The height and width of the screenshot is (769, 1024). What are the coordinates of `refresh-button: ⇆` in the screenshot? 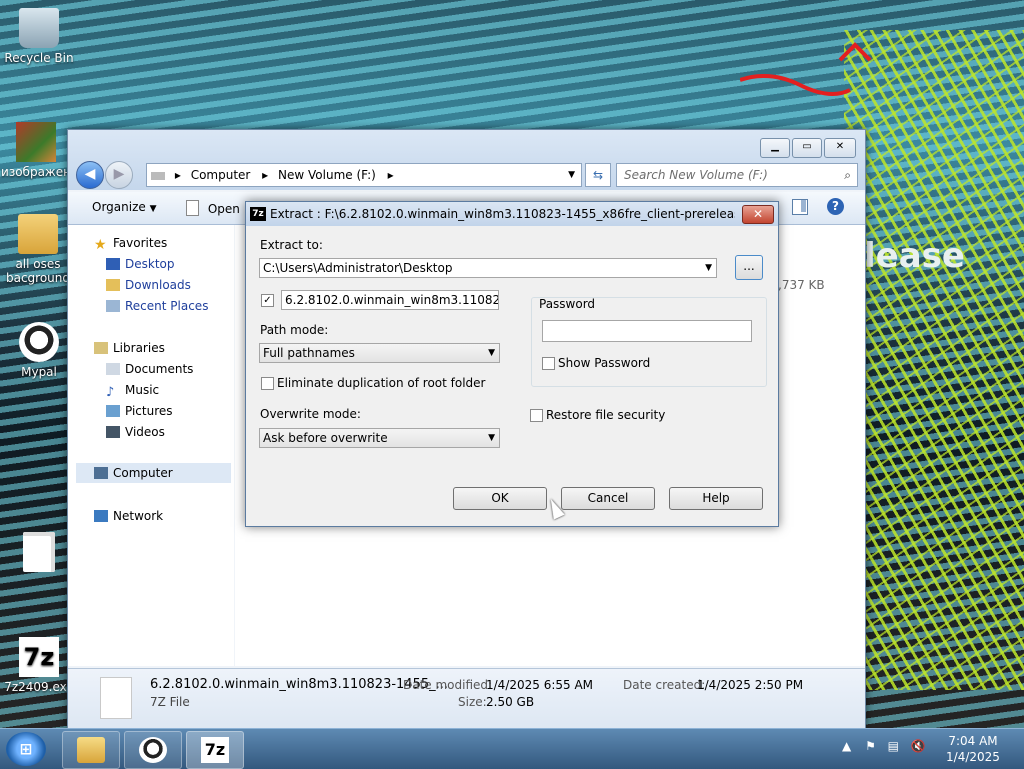 It's located at (598, 175).